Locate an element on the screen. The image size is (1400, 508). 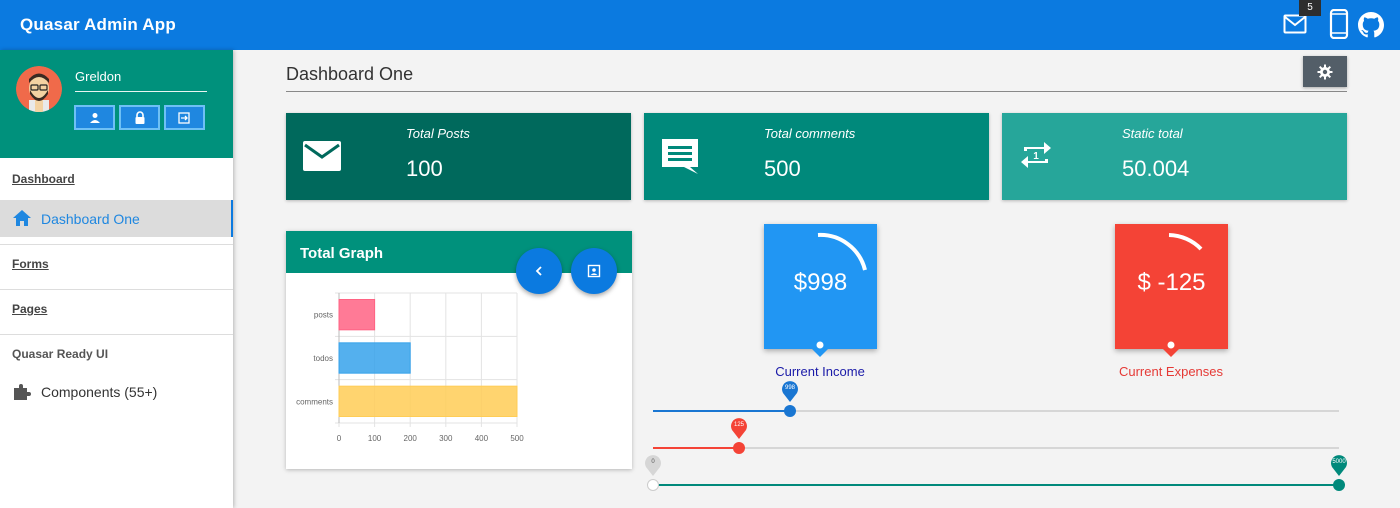
phone-icon is located at coordinates (1339, 24).